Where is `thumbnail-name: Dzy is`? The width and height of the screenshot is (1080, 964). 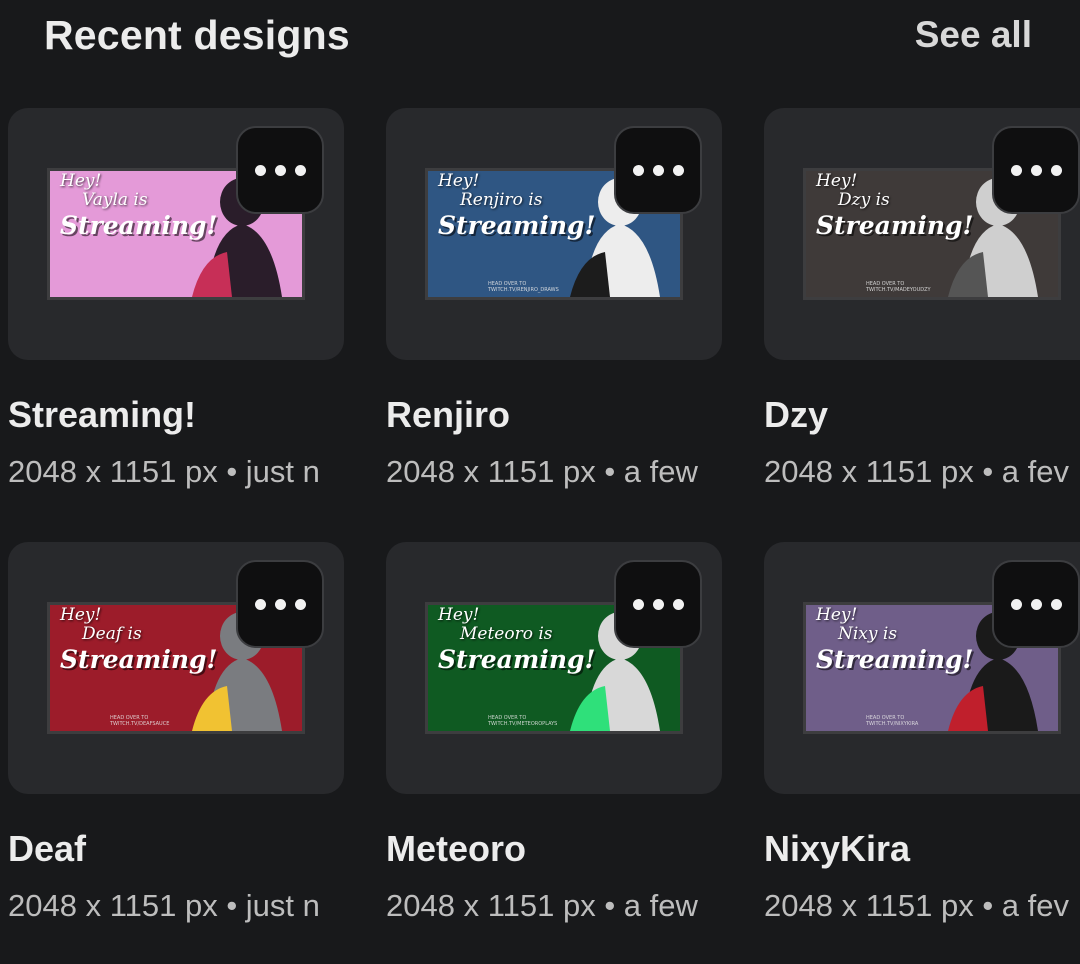
thumbnail-name: Dzy is is located at coordinates (864, 200).